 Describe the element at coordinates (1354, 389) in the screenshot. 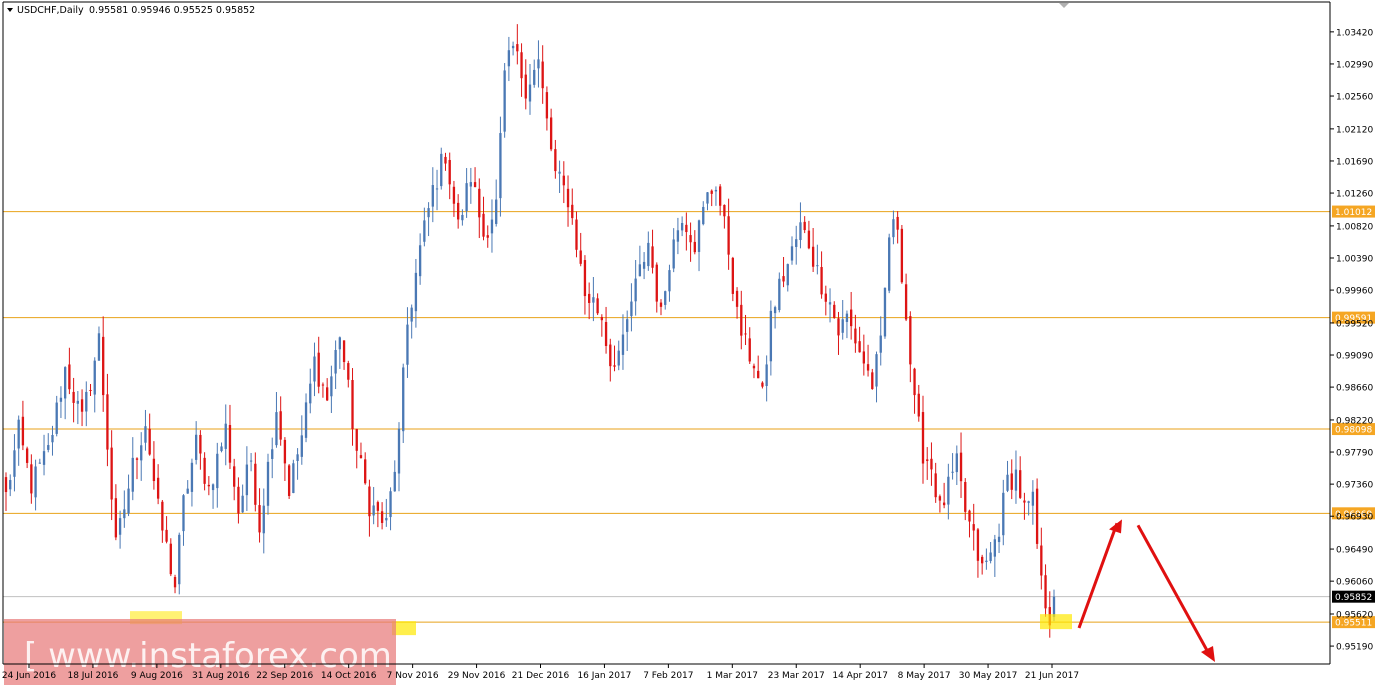

I see `y-tick-label: 0.98660` at that location.